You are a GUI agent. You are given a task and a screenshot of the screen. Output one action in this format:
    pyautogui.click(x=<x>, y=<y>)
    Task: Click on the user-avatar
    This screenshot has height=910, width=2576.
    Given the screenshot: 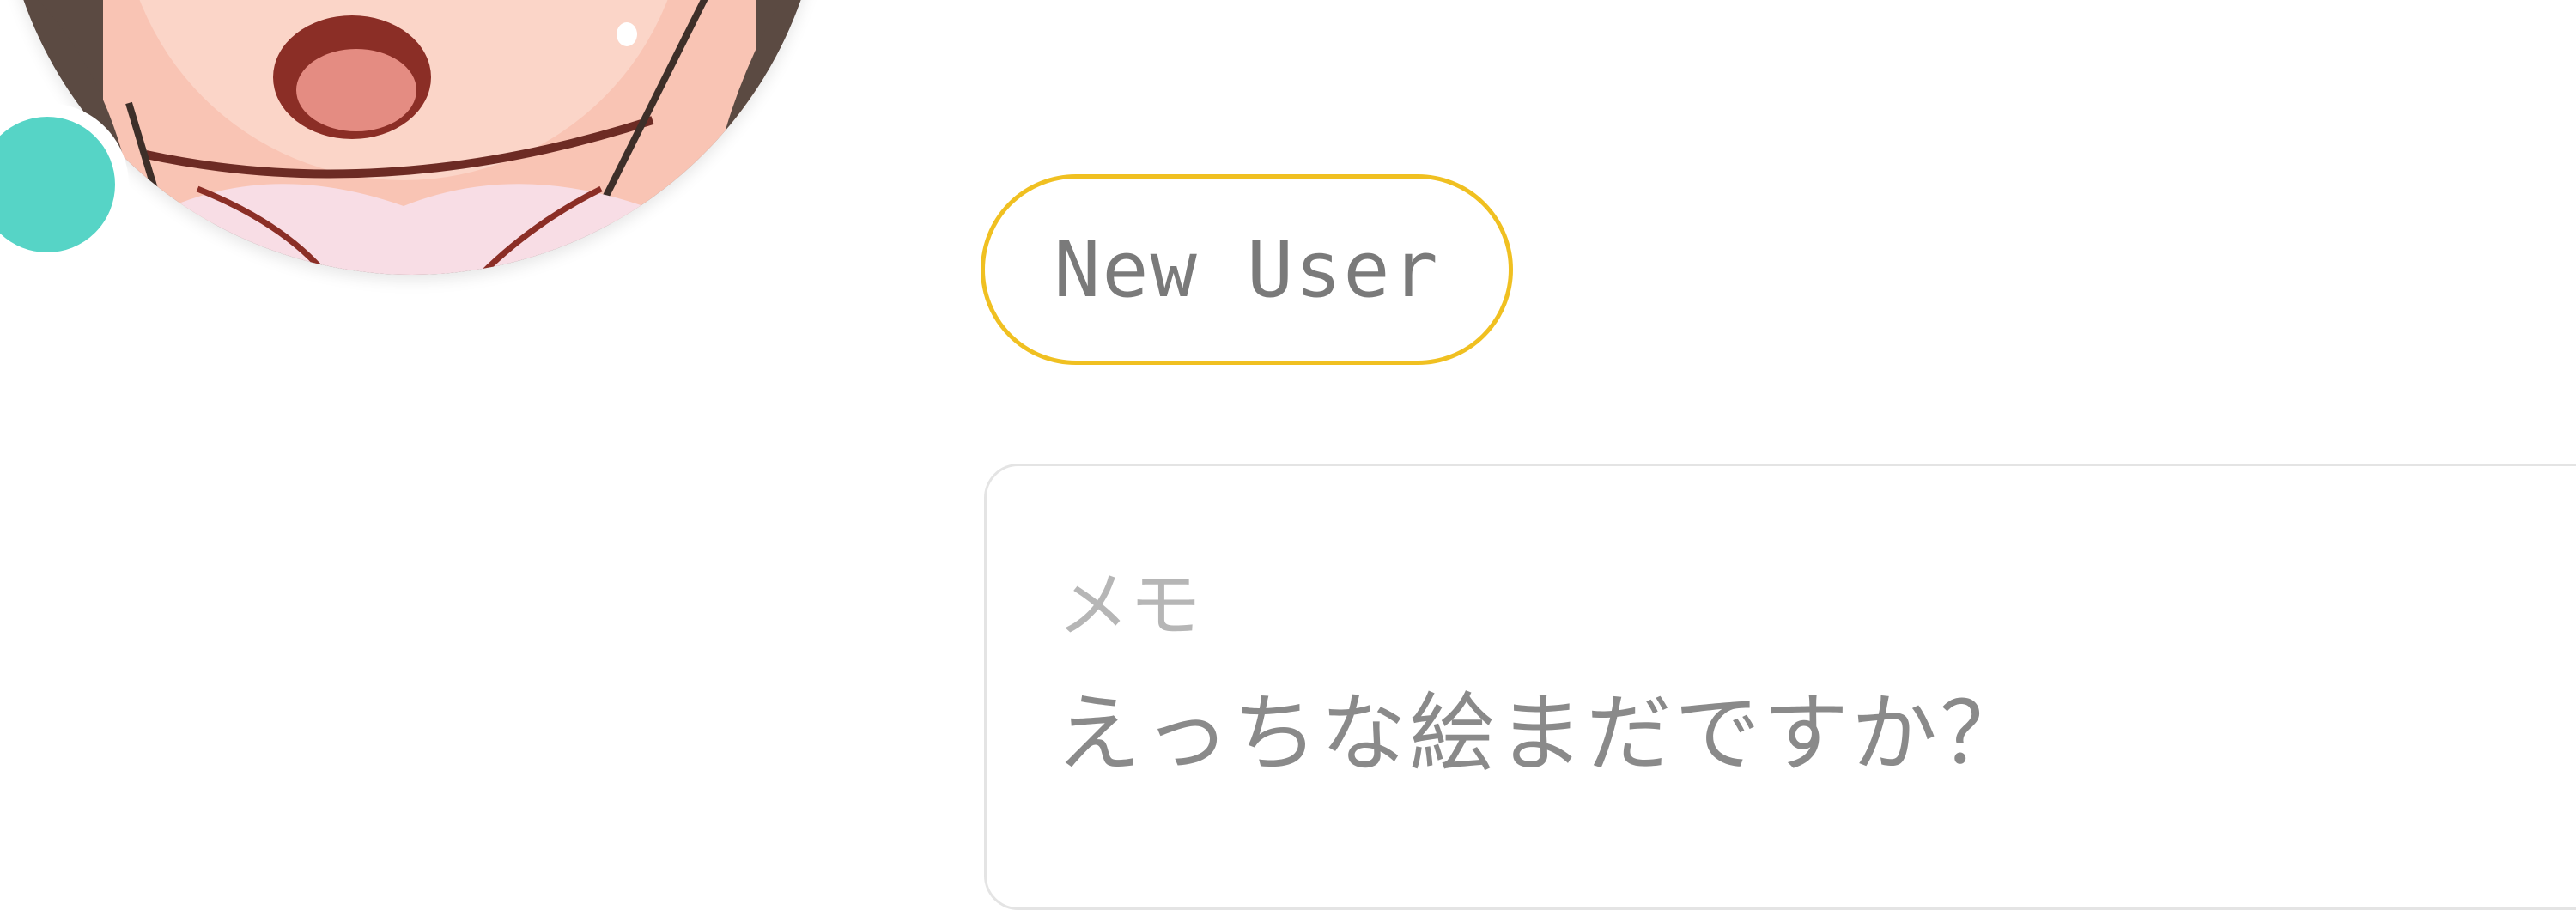 What is the action you would take?
    pyautogui.click(x=412, y=138)
    